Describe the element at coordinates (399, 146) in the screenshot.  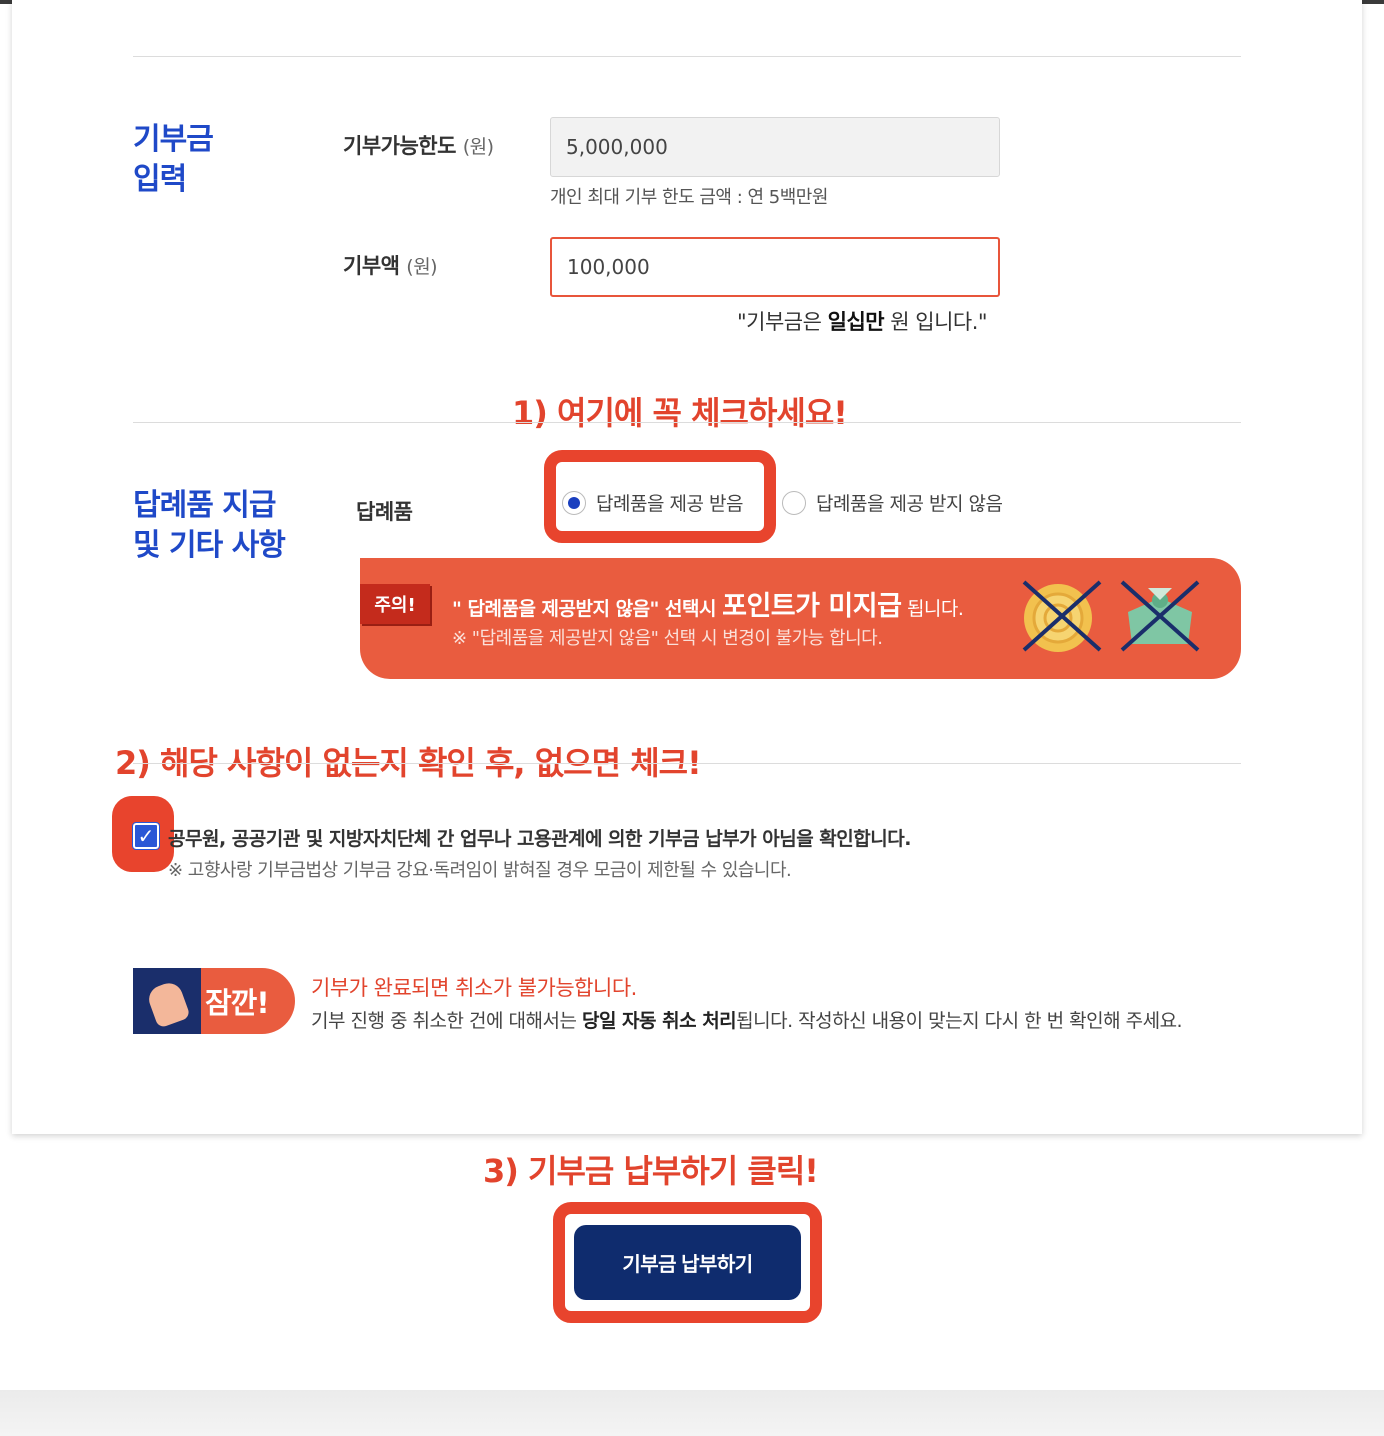
I see `limit-label: 기부가능한도` at that location.